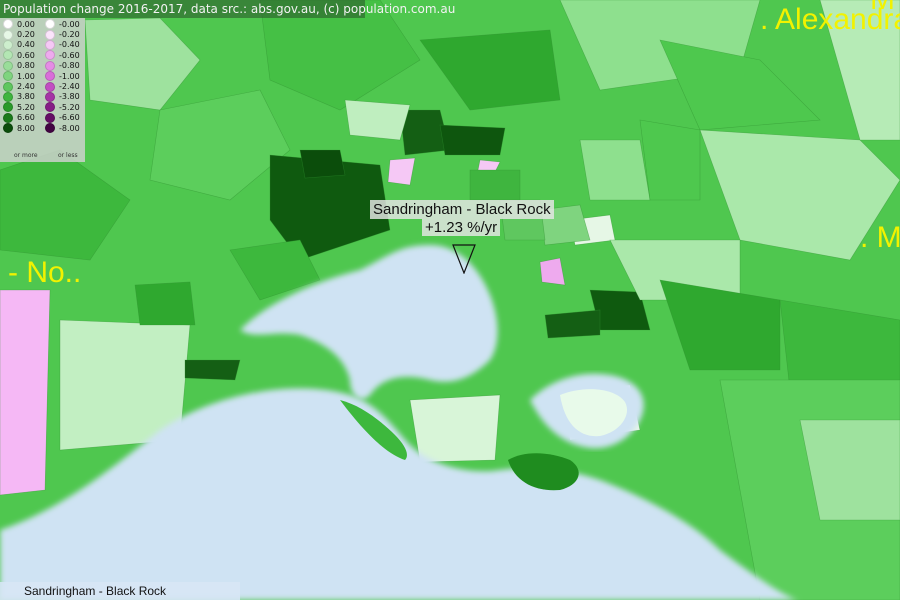 The width and height of the screenshot is (900, 600). I want to click on legend-neg-item: -1.00, so click(61, 76).